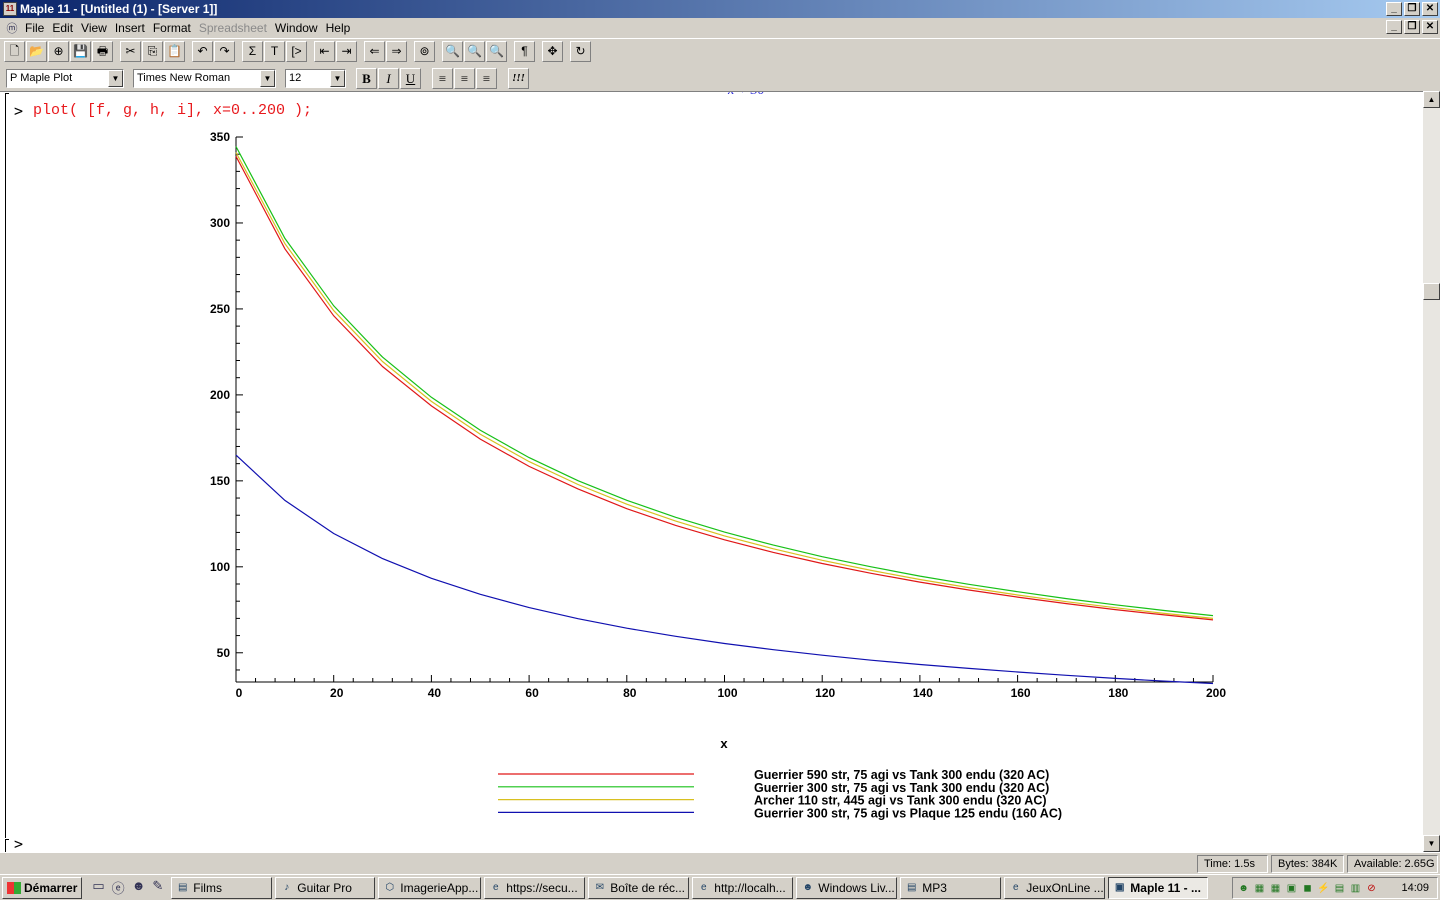 This screenshot has width=1440, height=900. What do you see at coordinates (220, 567) in the screenshot?
I see `y-tick-label: 100` at bounding box center [220, 567].